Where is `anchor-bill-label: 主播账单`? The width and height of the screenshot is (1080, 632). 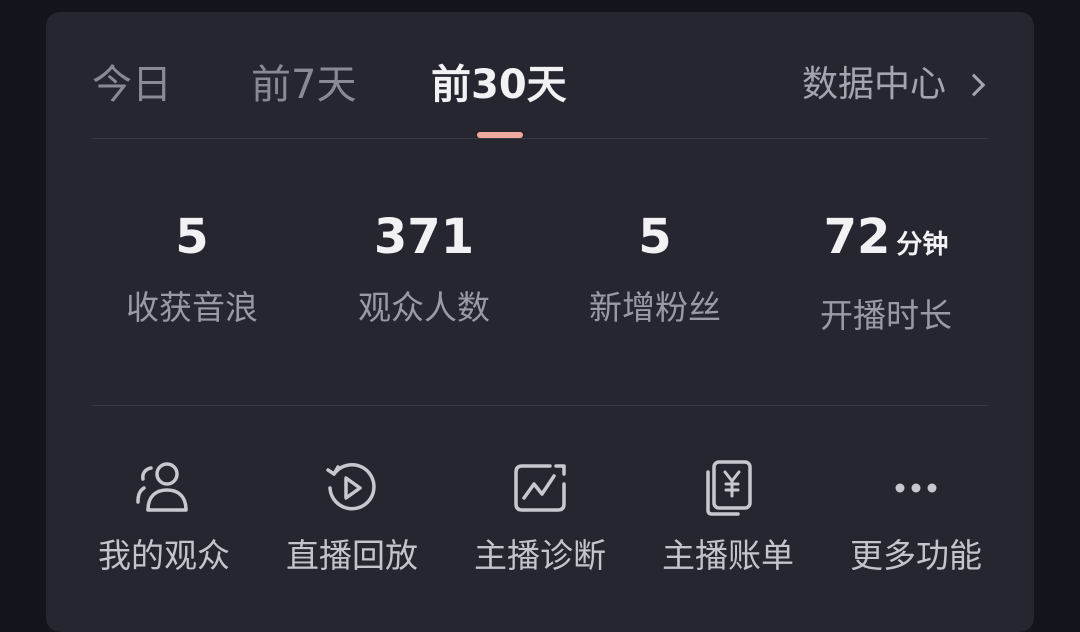
anchor-bill-label: 主播账单 is located at coordinates (728, 555).